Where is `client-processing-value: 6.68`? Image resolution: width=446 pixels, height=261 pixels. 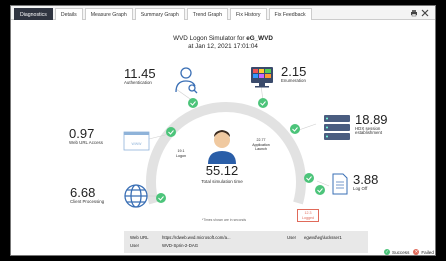 client-processing-value: 6.68 is located at coordinates (83, 192).